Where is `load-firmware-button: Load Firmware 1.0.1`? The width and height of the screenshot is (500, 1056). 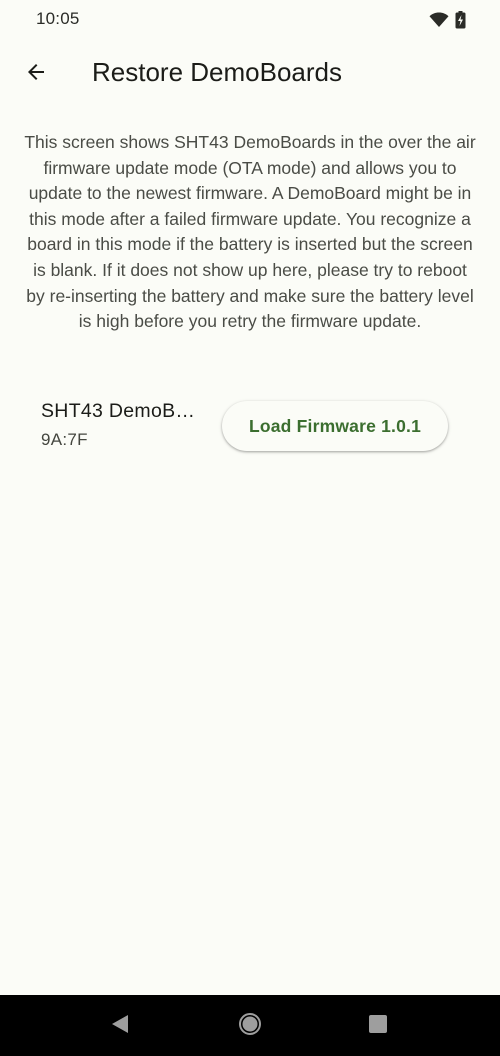
load-firmware-button: Load Firmware 1.0.1 is located at coordinates (335, 426).